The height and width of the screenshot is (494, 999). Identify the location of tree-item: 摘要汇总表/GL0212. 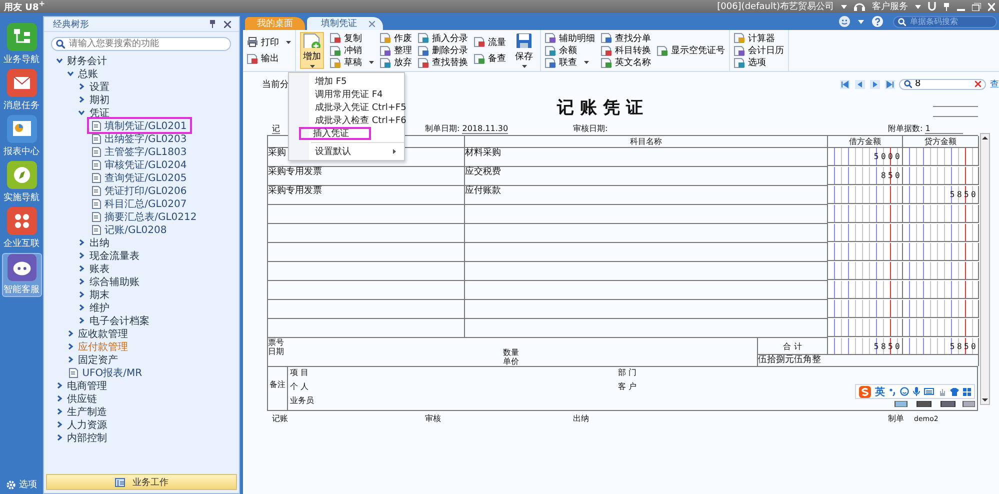
(150, 217).